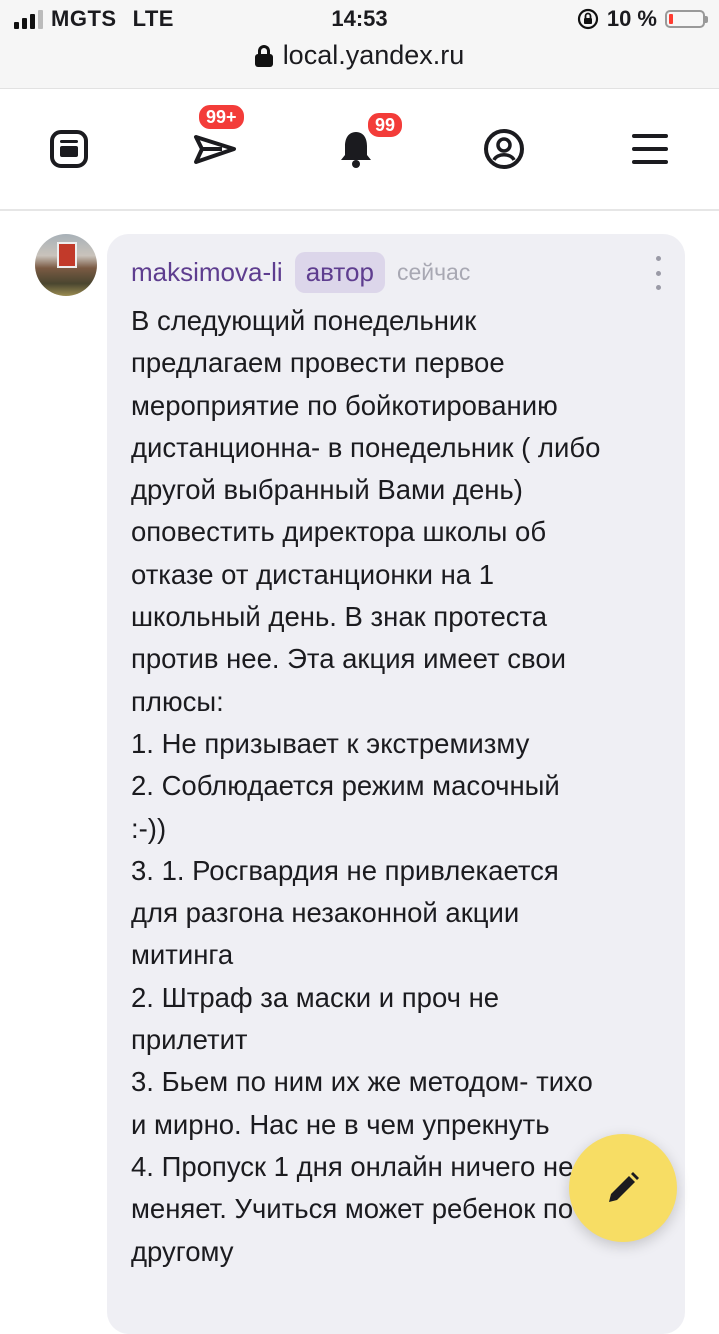 The width and height of the screenshot is (719, 1334). I want to click on comment-time: сейчас, so click(433, 272).